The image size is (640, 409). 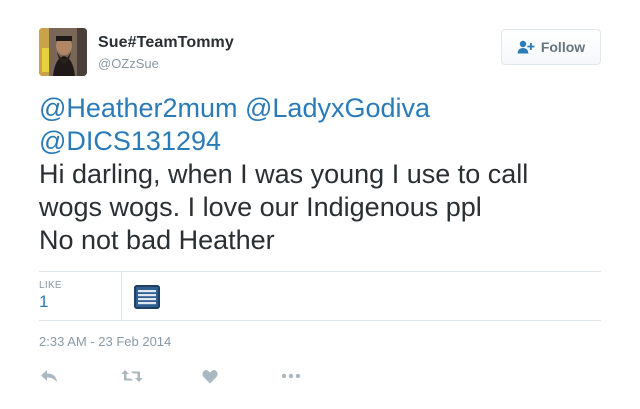 What do you see at coordinates (105, 341) in the screenshot?
I see `tweet-timestamp: 2:33 AM - 23 Feb 2014` at bounding box center [105, 341].